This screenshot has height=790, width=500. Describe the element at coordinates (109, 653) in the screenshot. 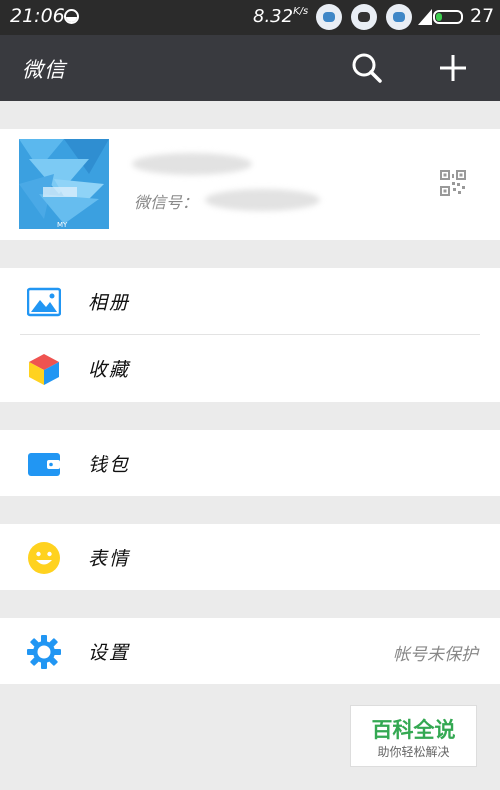

I see `menu-item-label: 设置` at that location.